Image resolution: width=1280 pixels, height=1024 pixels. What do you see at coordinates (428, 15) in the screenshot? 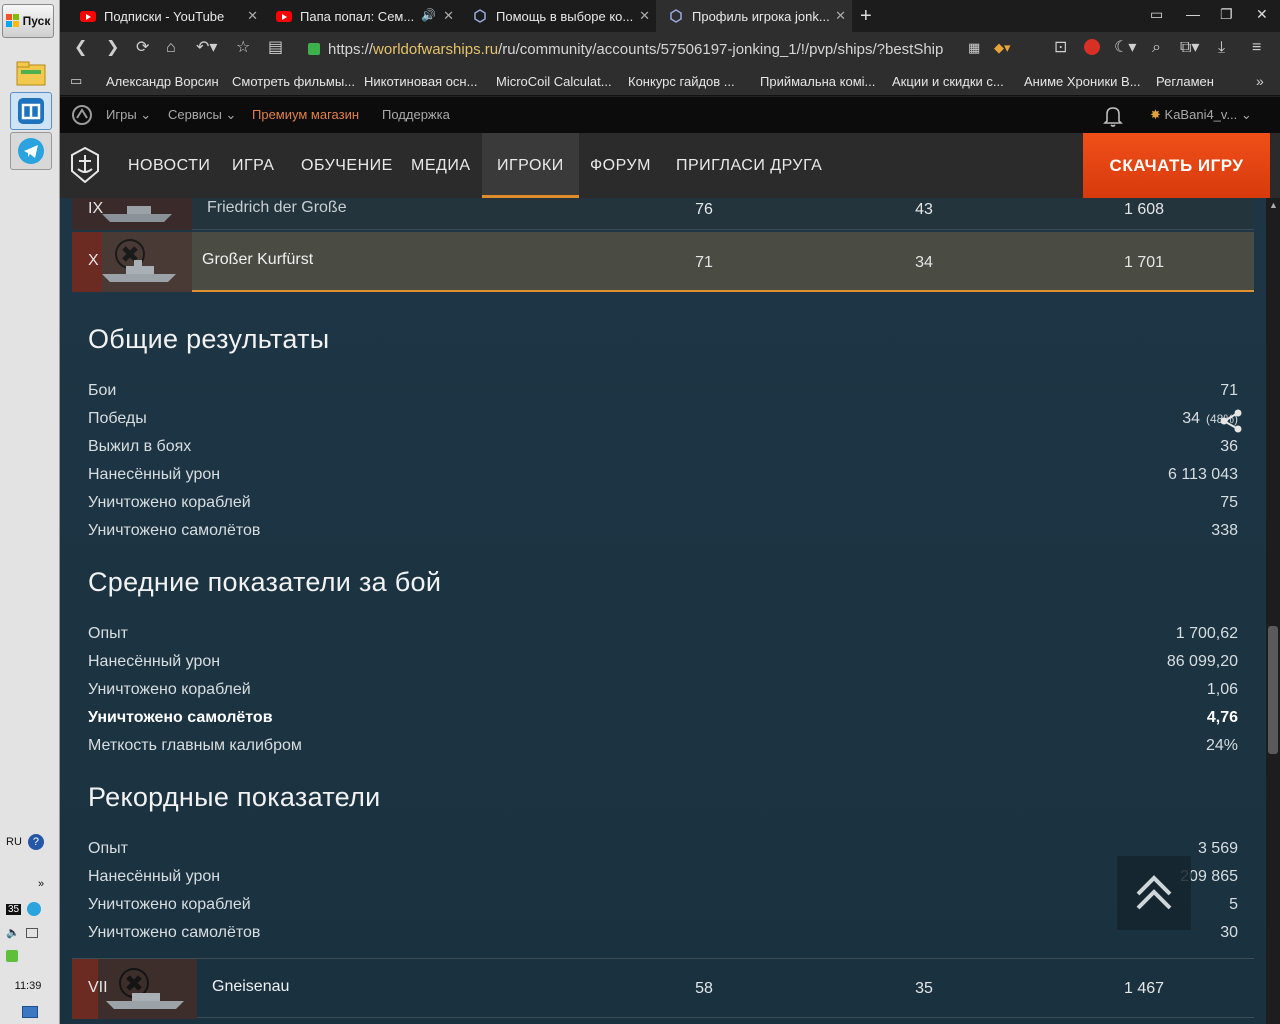
I see `audio-playing-icon: 🔊` at bounding box center [428, 15].